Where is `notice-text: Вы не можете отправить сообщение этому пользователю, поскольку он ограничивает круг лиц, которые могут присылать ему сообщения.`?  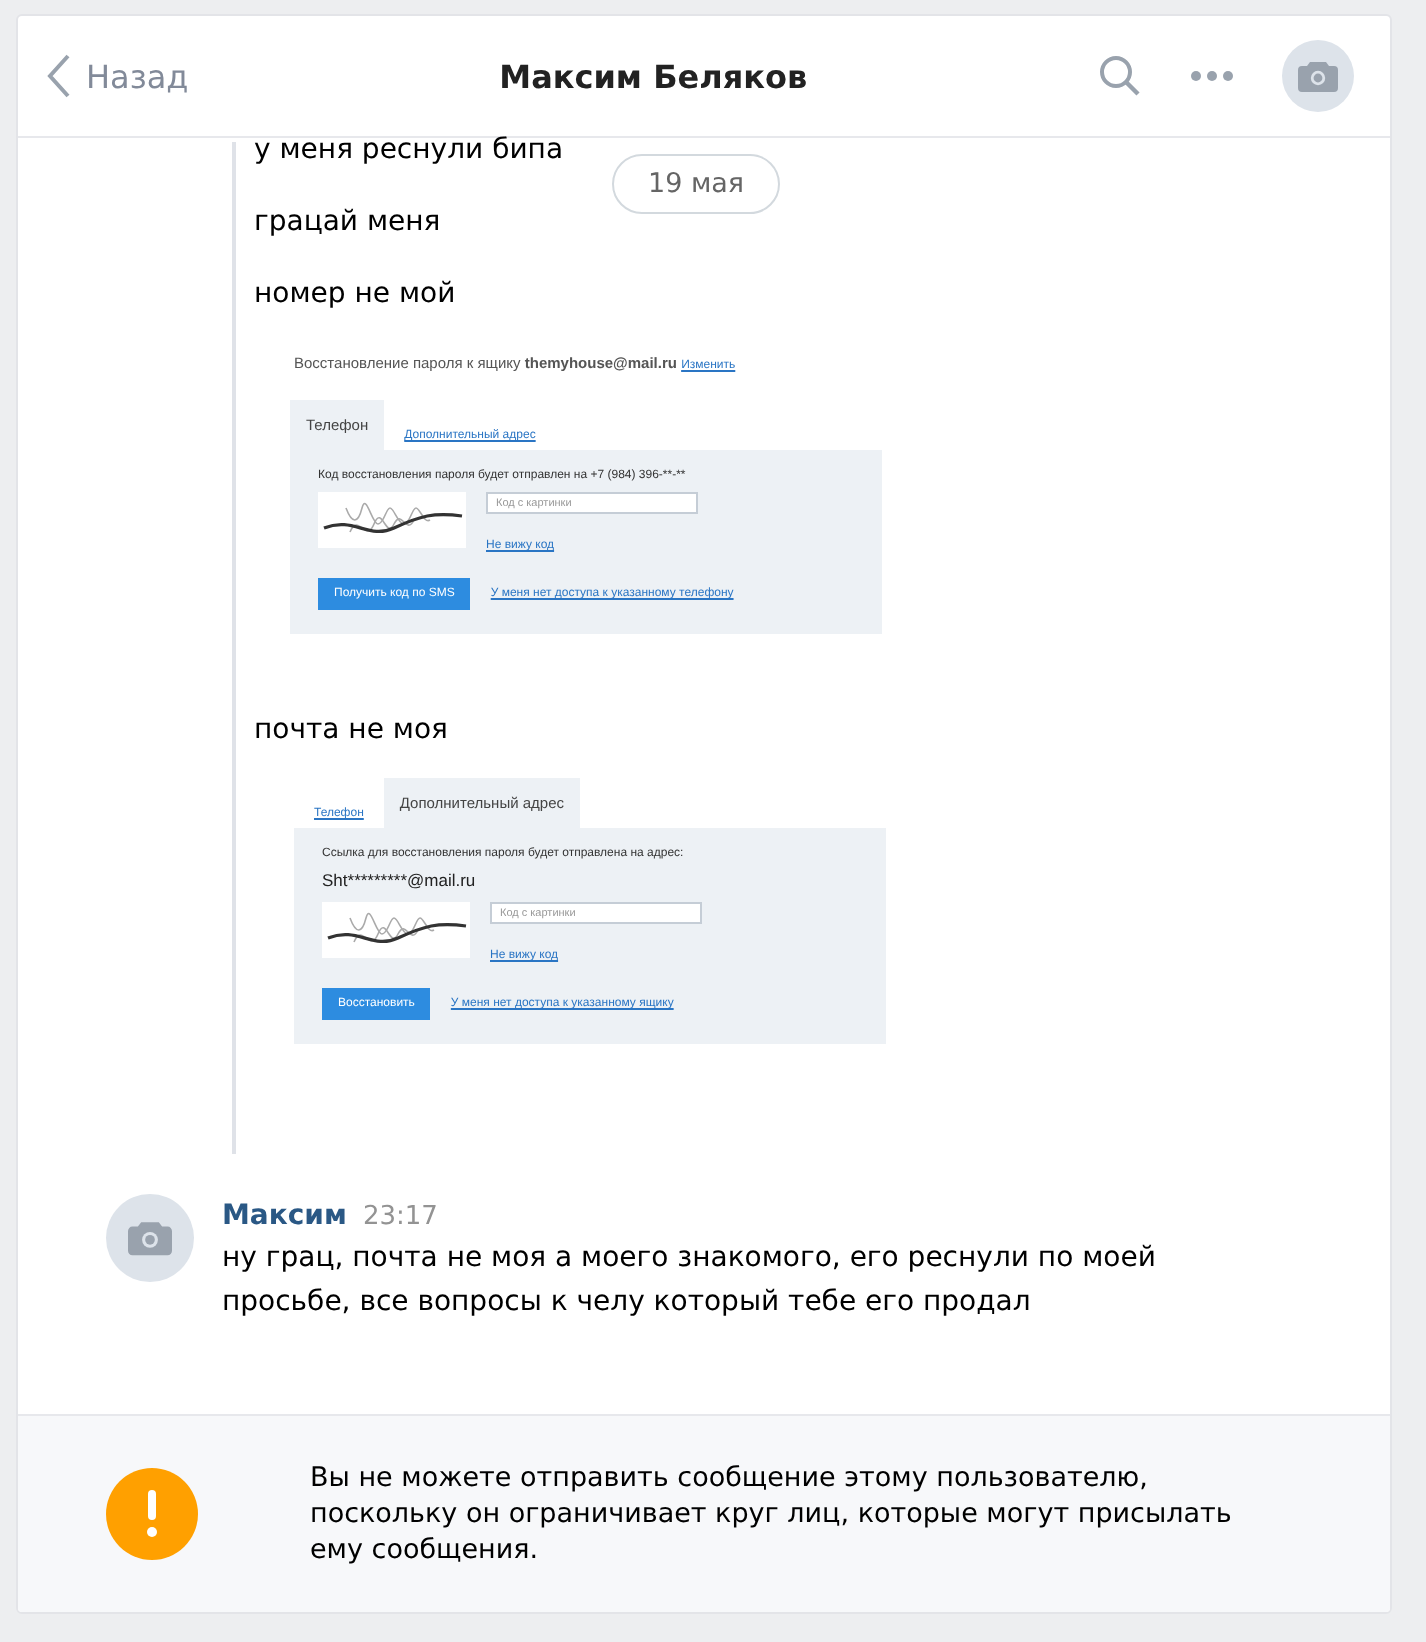
notice-text: Вы не можете отправить сообщение этому пользователю, поскольку он ограничивает круг лиц, которые могут присылать ему сообщения. is located at coordinates (772, 1514).